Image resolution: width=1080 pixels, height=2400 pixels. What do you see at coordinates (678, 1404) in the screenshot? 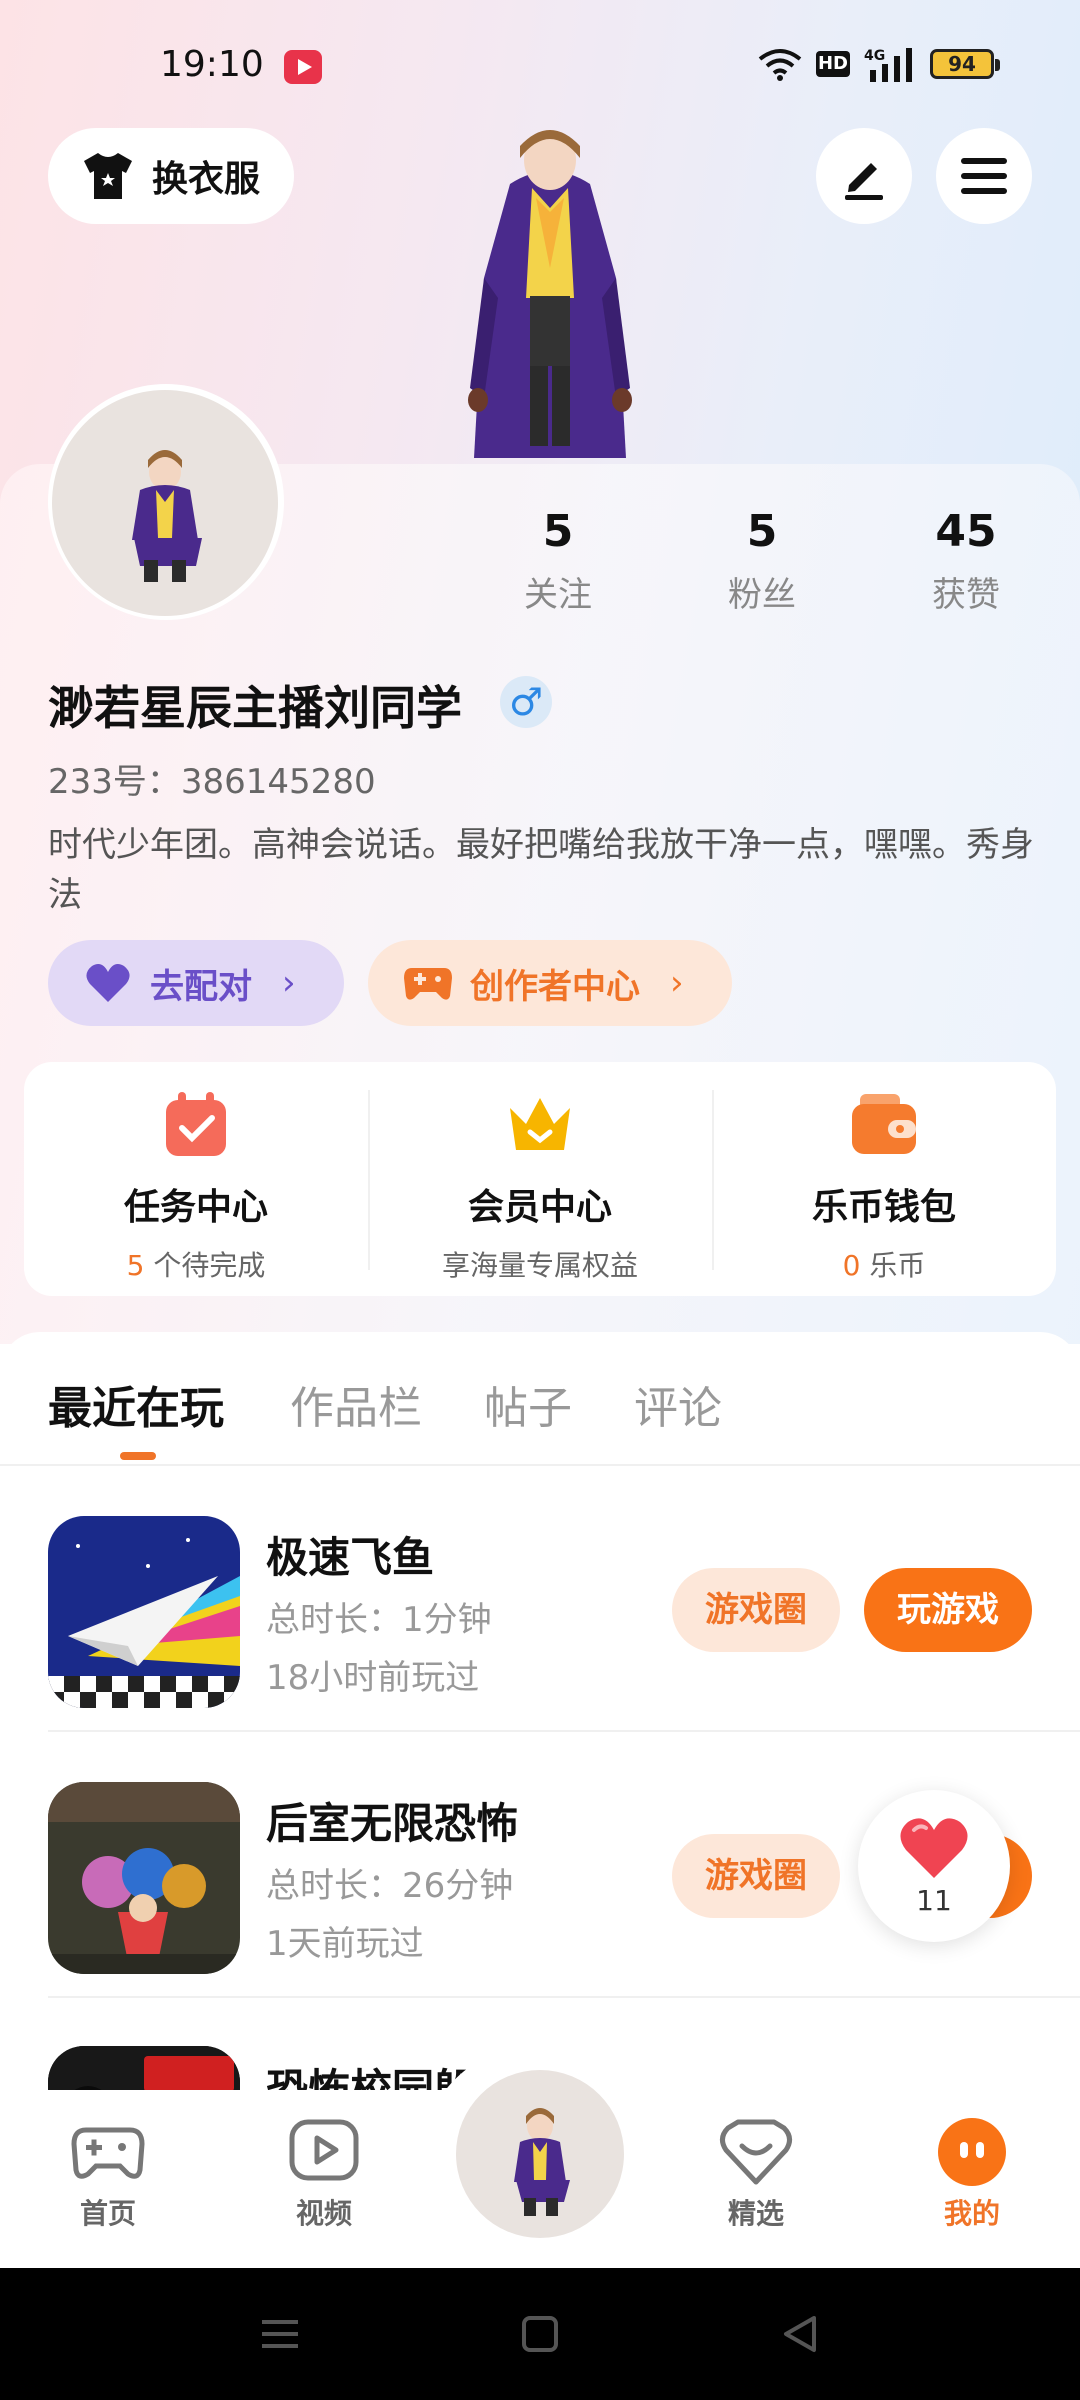
I see `tab-comments: 评论` at bounding box center [678, 1404].